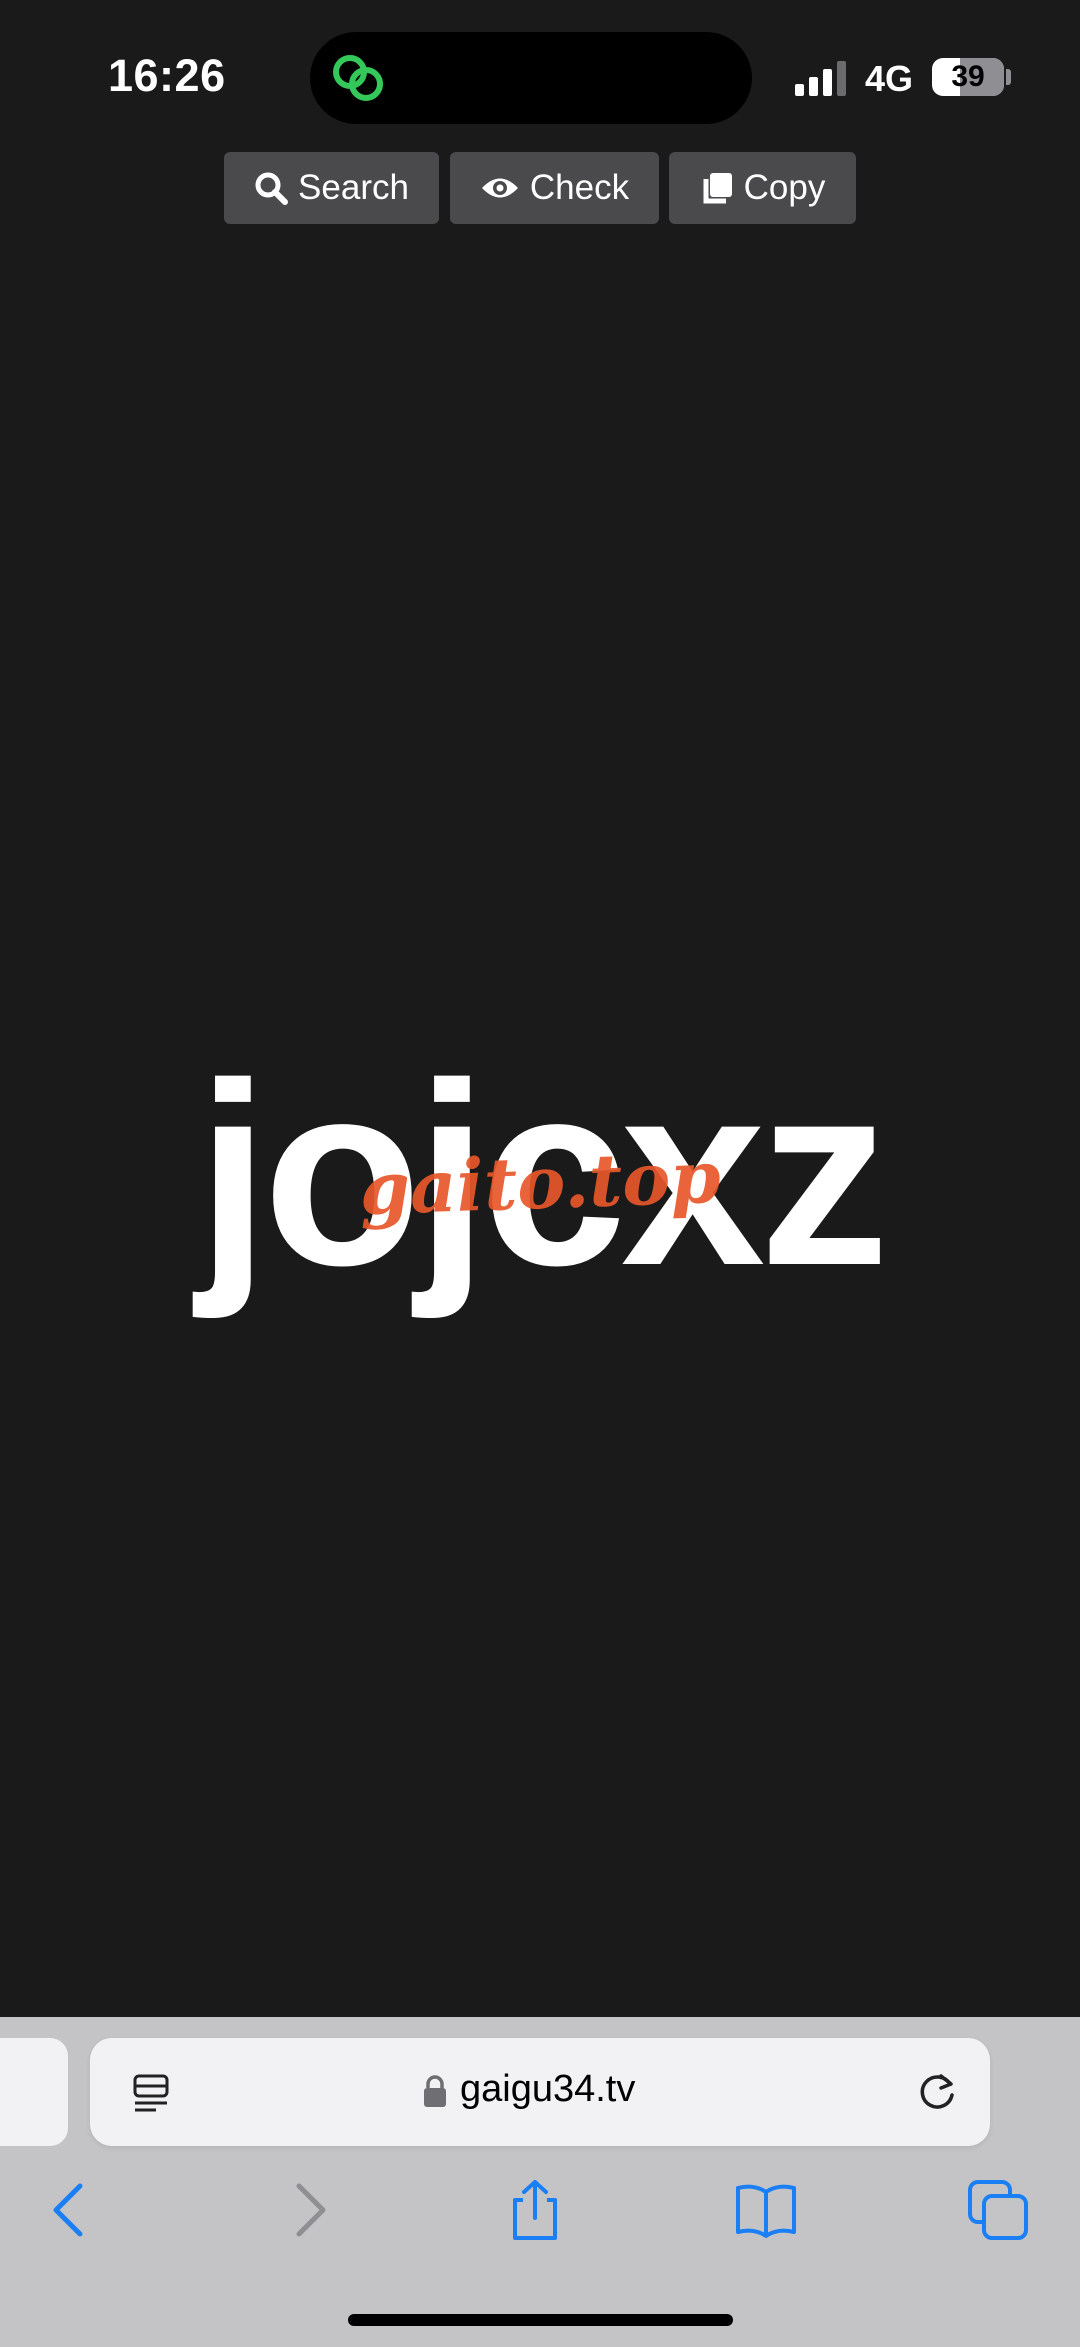 The image size is (1080, 2347). Describe the element at coordinates (499, 188) in the screenshot. I see `eye-icon` at that location.